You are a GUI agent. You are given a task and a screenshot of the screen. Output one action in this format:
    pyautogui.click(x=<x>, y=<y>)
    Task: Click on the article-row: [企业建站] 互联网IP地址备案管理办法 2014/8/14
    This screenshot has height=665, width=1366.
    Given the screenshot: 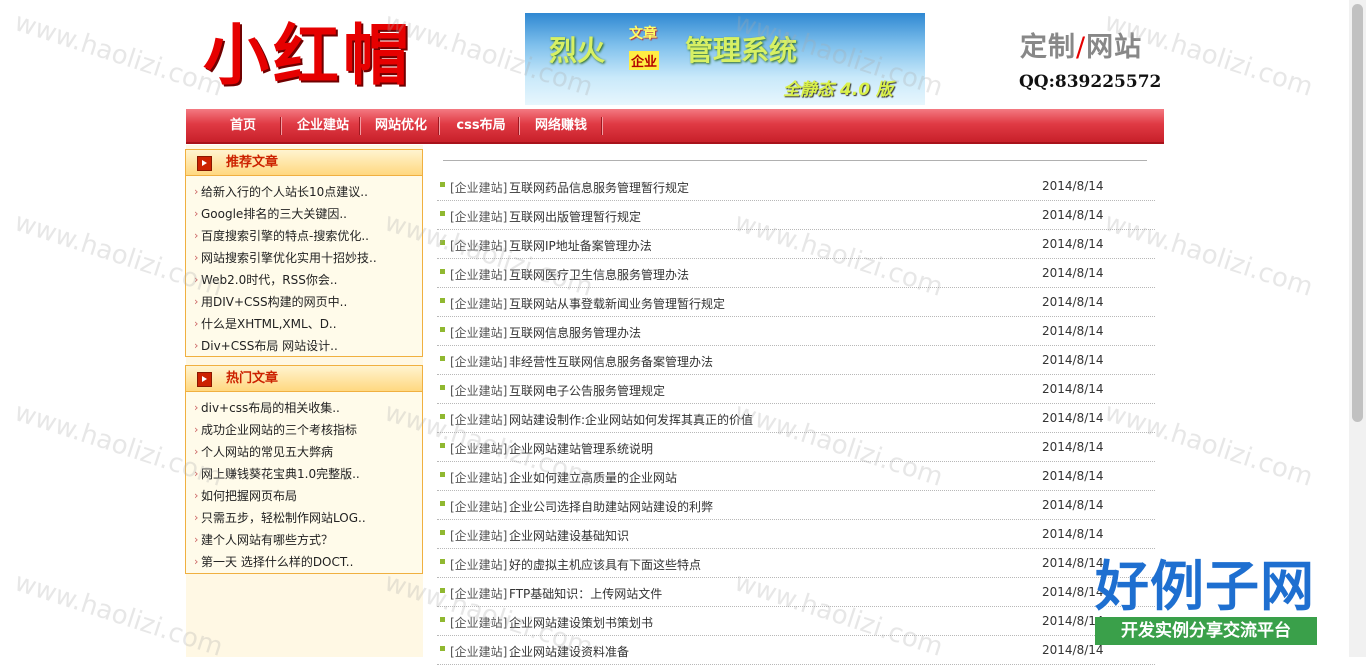 What is the action you would take?
    pyautogui.click(x=796, y=244)
    